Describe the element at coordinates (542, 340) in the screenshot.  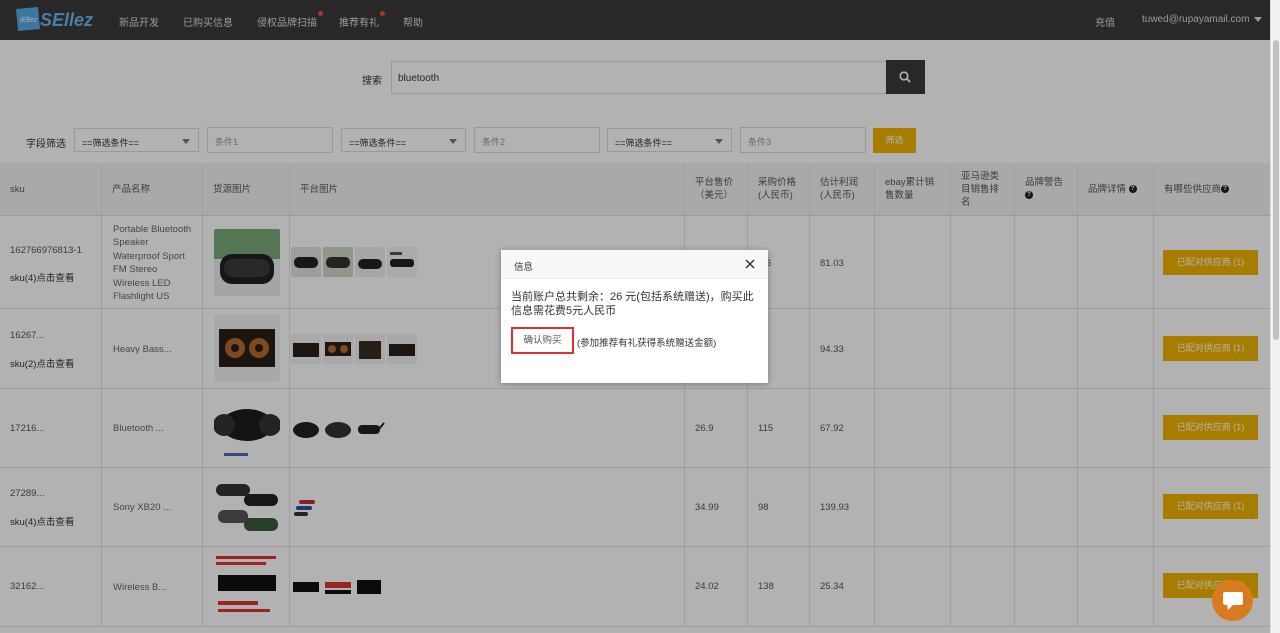
I see `confirm-purchase-button: 确认购买` at that location.